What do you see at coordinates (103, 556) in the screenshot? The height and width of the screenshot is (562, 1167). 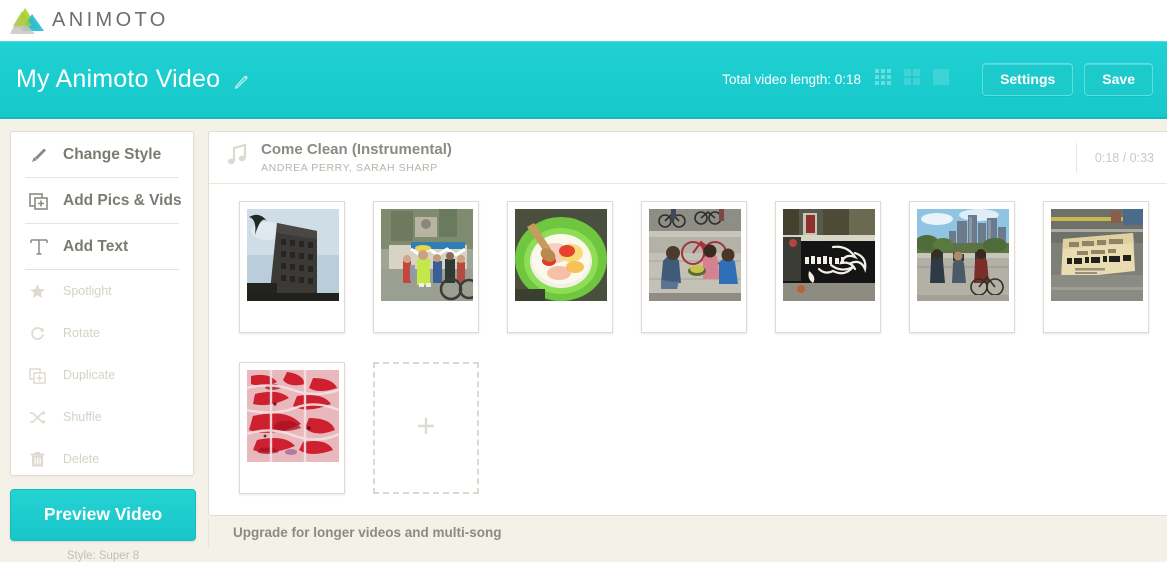 I see `style-label: Style: Super 8` at bounding box center [103, 556].